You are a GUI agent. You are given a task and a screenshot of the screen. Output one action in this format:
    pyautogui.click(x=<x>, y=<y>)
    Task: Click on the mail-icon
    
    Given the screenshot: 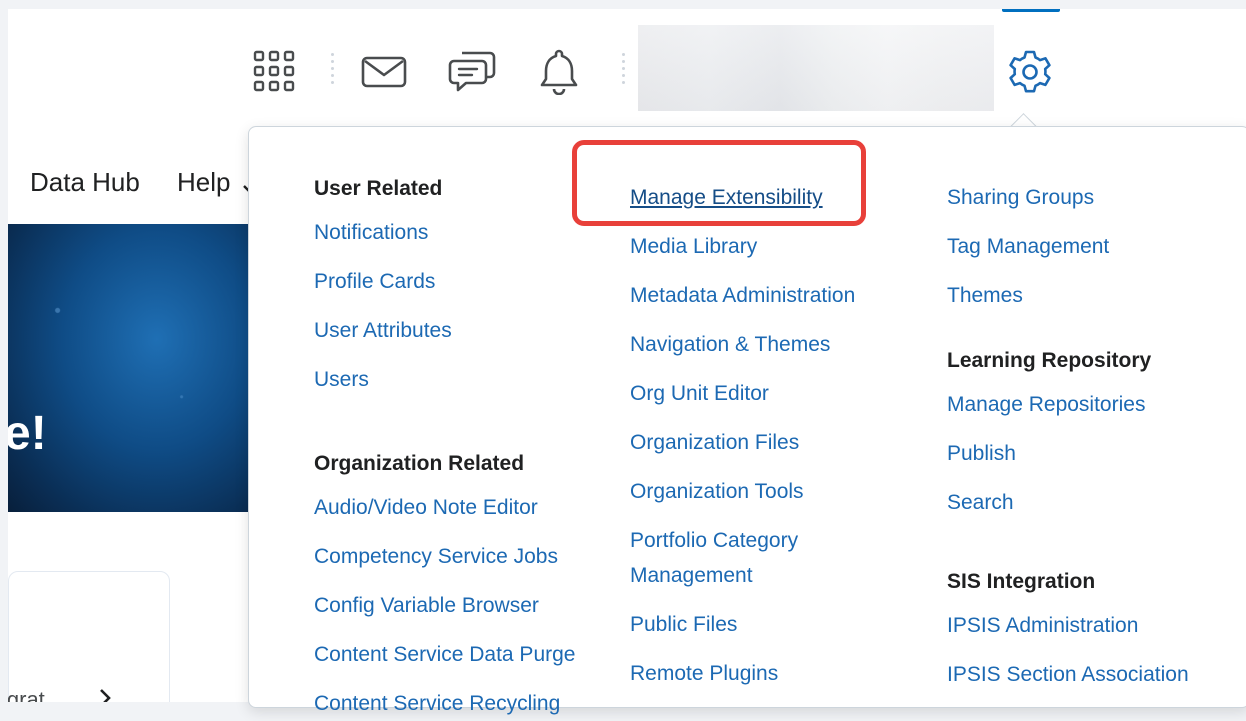 What is the action you would take?
    pyautogui.click(x=384, y=74)
    